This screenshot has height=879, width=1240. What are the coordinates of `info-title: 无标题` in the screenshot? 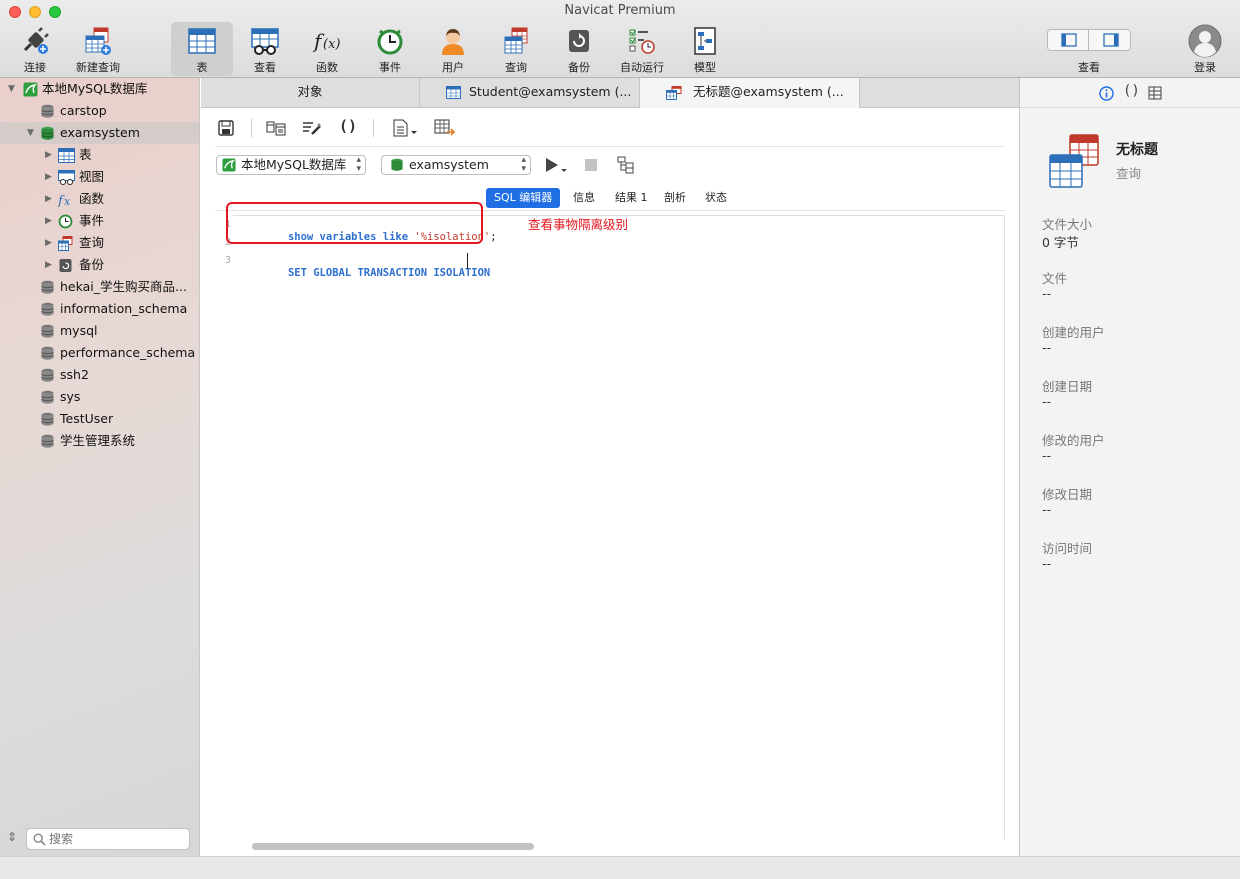 It's located at (1137, 150).